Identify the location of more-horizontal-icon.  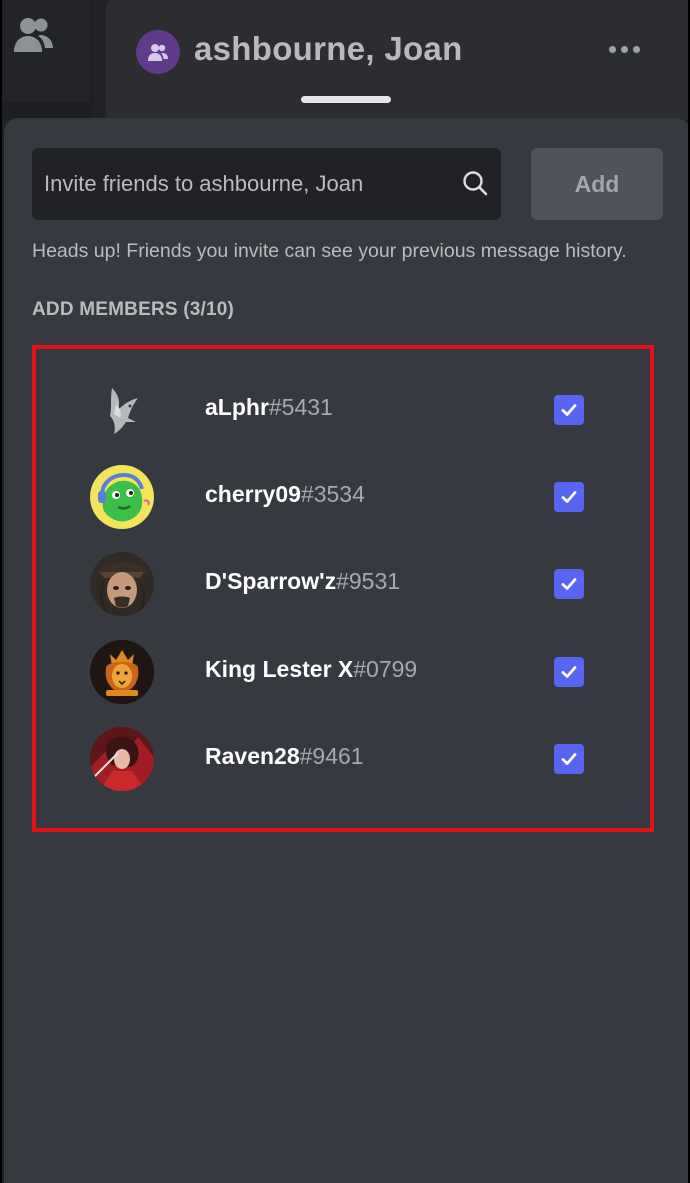
(624, 49).